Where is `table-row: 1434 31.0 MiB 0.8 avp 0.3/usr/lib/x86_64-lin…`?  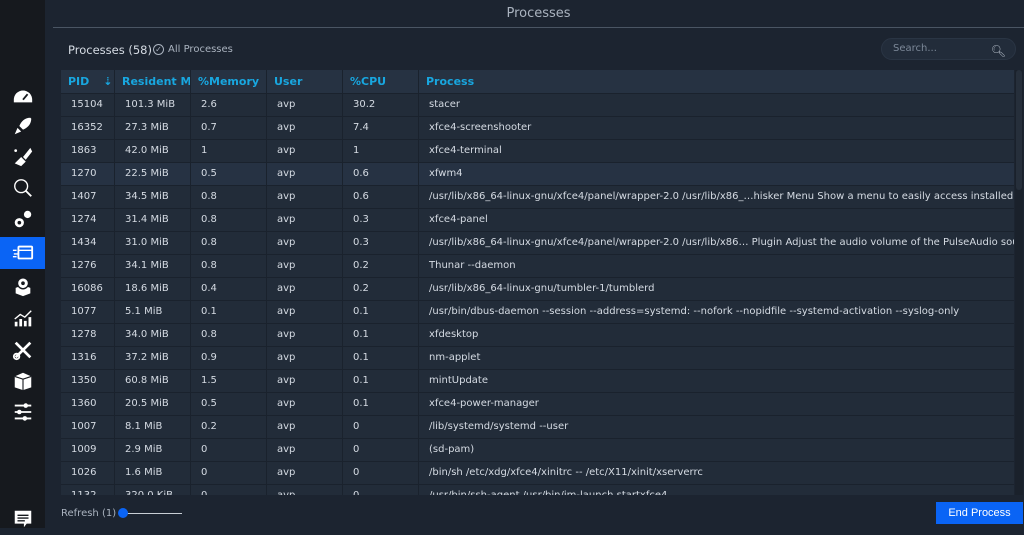
table-row: 1434 31.0 MiB 0.8 avp 0.3/usr/lib/x86_64-lin… is located at coordinates (537, 243).